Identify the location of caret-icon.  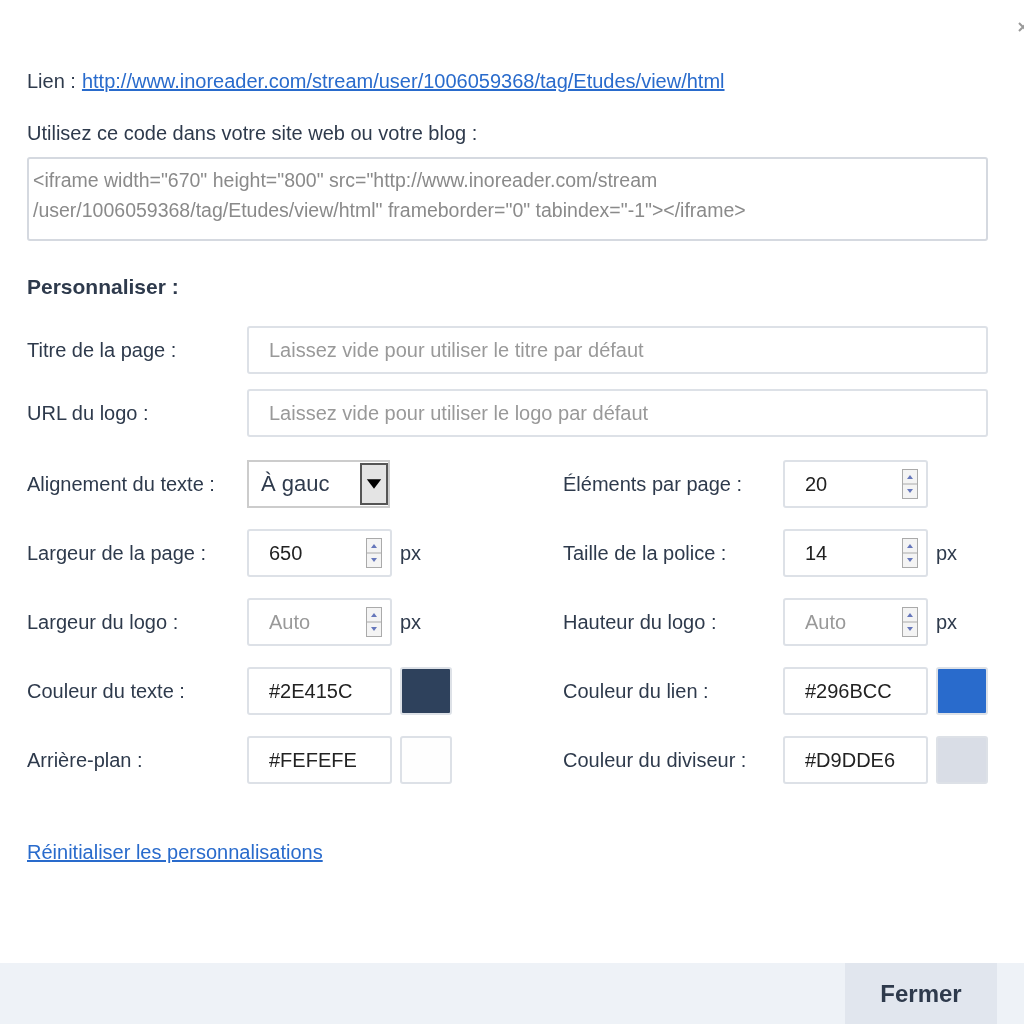
(374, 484).